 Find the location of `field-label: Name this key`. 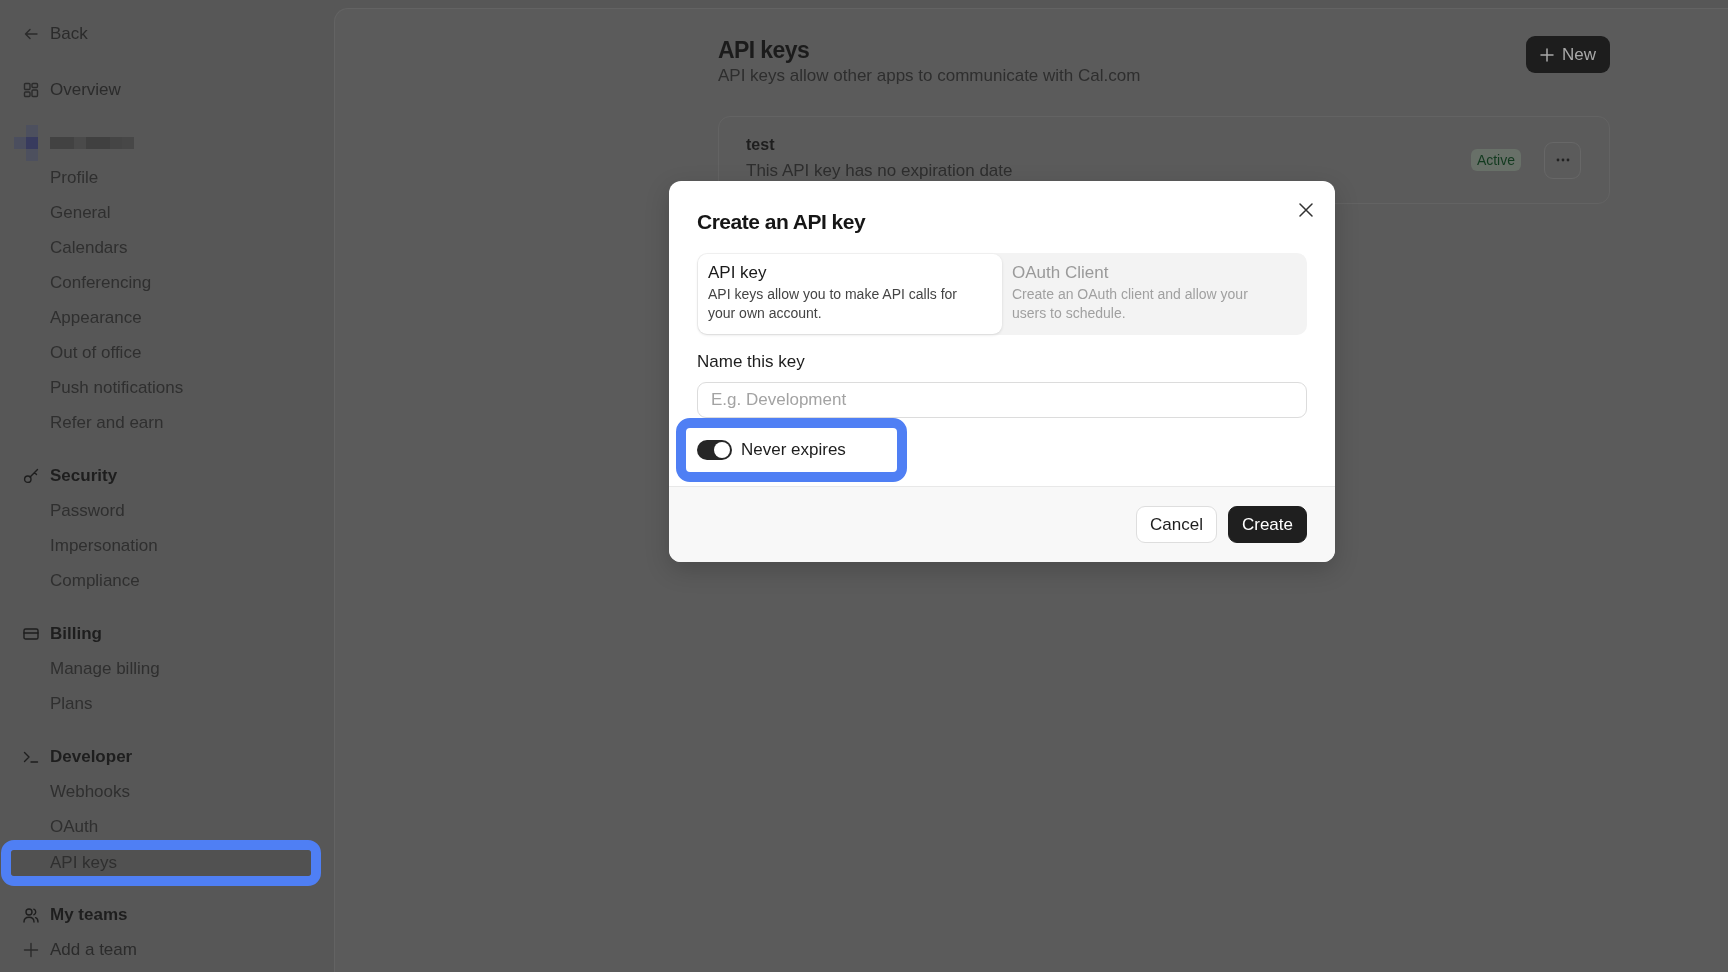

field-label: Name this key is located at coordinates (751, 362).